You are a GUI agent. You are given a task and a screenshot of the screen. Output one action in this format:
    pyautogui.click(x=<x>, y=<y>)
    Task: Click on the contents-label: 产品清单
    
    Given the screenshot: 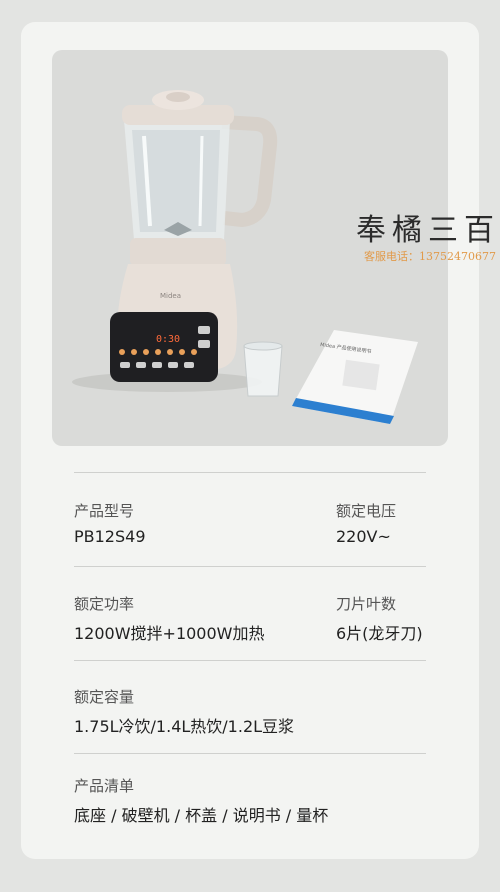 What is the action you would take?
    pyautogui.click(x=104, y=786)
    